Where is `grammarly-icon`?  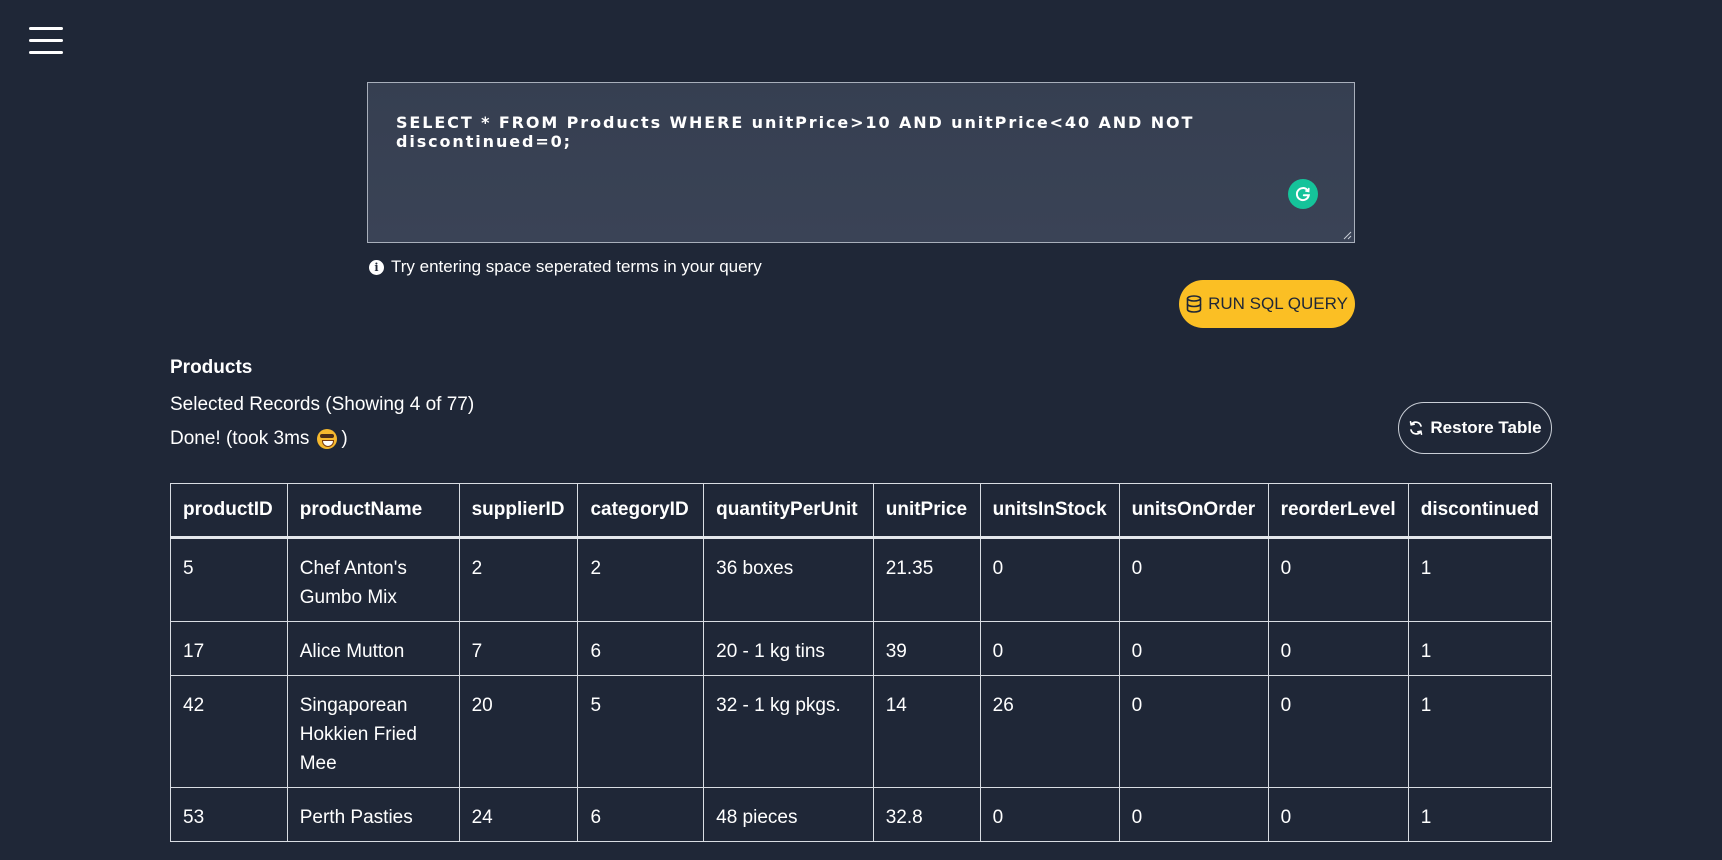
grammarly-icon is located at coordinates (1303, 194).